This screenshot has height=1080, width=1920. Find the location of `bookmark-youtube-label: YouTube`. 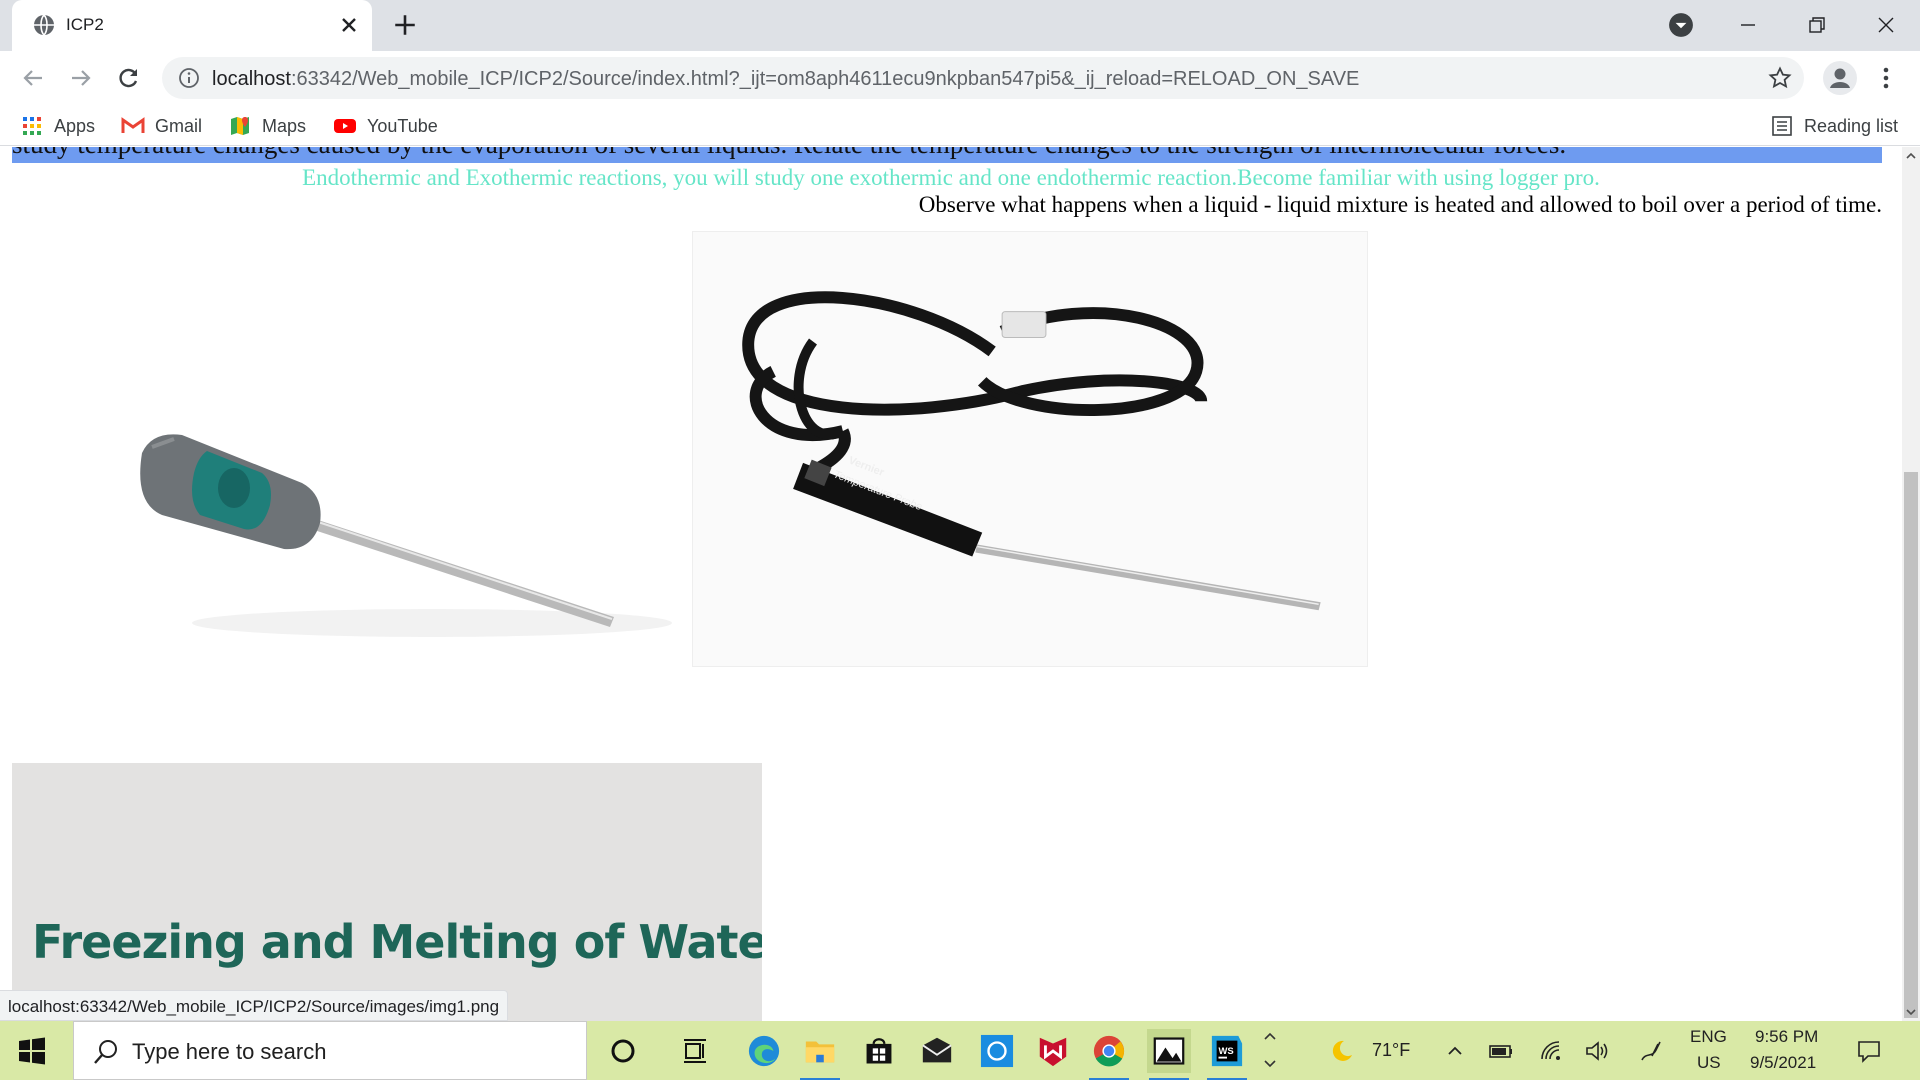

bookmark-youtube-label: YouTube is located at coordinates (402, 125).